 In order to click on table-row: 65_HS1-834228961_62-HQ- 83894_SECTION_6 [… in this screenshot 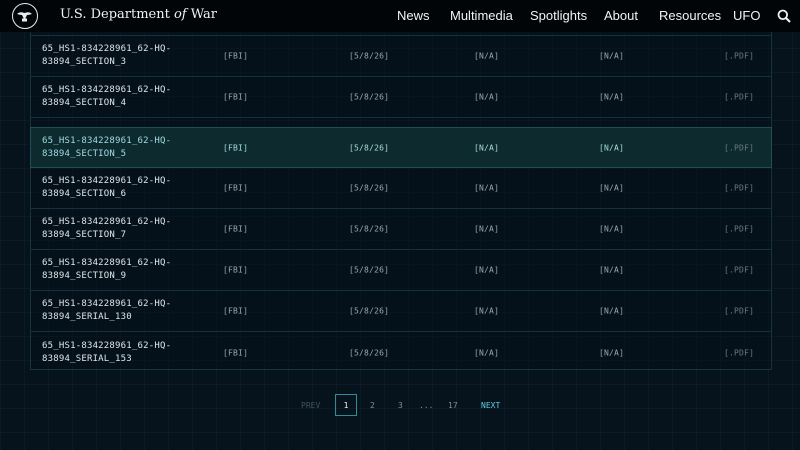, I will do `click(401, 188)`.